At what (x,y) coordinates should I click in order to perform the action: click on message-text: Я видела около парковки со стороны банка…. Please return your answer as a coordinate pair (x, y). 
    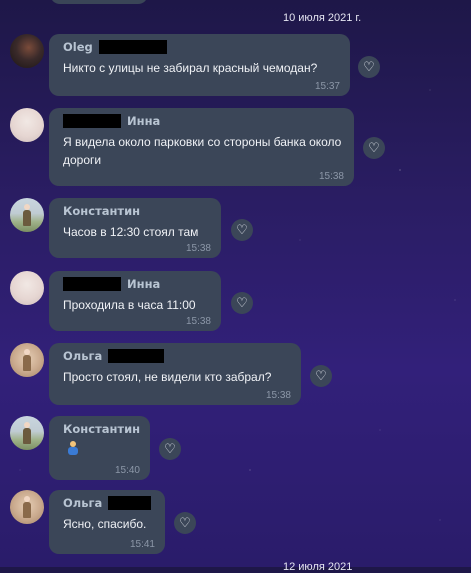
    Looking at the image, I should click on (202, 151).